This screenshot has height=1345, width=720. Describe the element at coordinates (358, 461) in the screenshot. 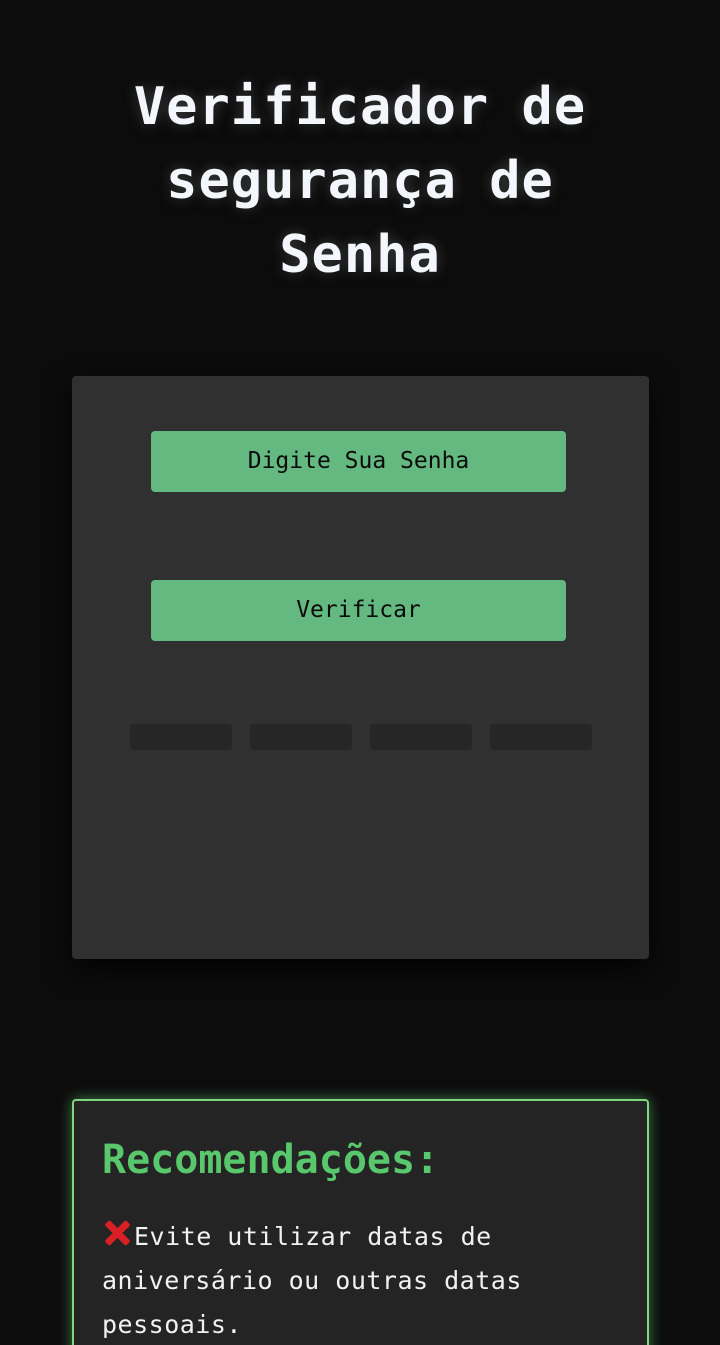

I see `password-input-button: Digite Sua Senha` at that location.